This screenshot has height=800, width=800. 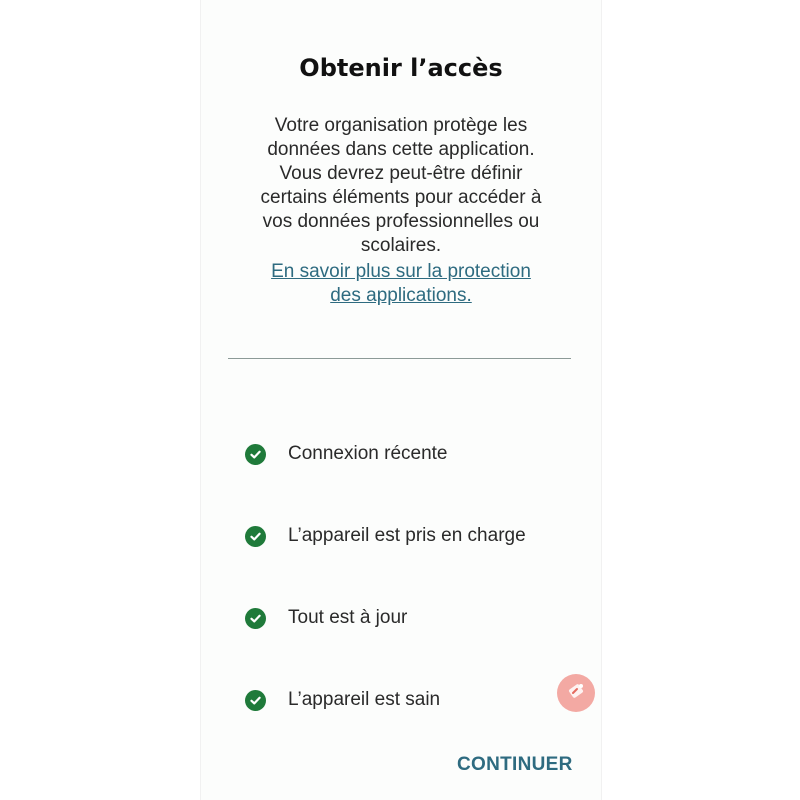 What do you see at coordinates (364, 699) in the screenshot?
I see `checklist-label: L’appareil est sain` at bounding box center [364, 699].